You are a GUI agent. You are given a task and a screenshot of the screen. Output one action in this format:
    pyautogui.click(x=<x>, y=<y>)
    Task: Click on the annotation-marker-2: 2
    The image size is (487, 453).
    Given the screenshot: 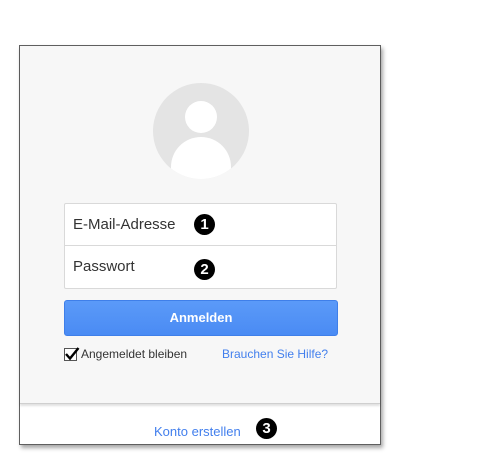 What is the action you would take?
    pyautogui.click(x=204, y=269)
    